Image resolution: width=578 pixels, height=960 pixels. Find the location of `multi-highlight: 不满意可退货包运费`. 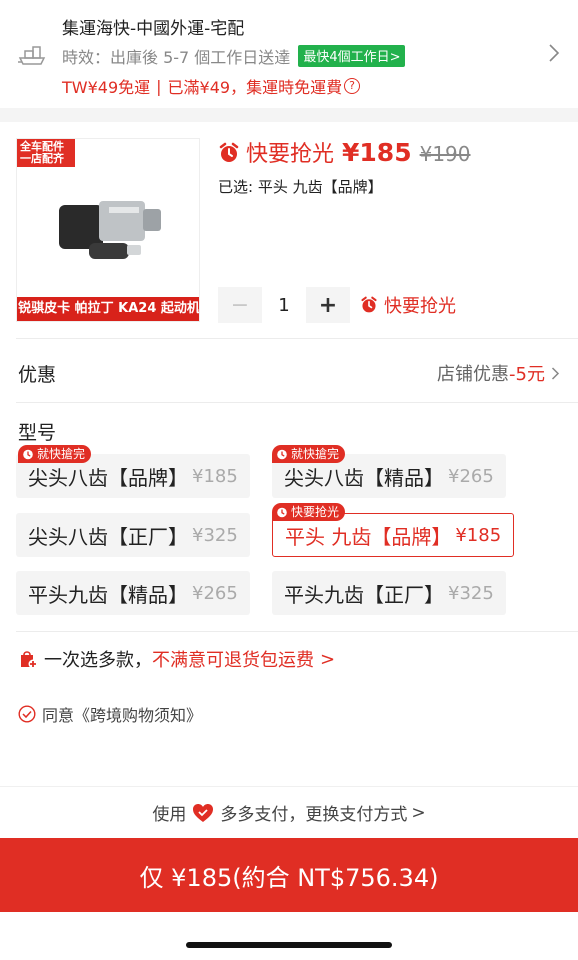

multi-highlight: 不满意可退货包运费 is located at coordinates (233, 660).